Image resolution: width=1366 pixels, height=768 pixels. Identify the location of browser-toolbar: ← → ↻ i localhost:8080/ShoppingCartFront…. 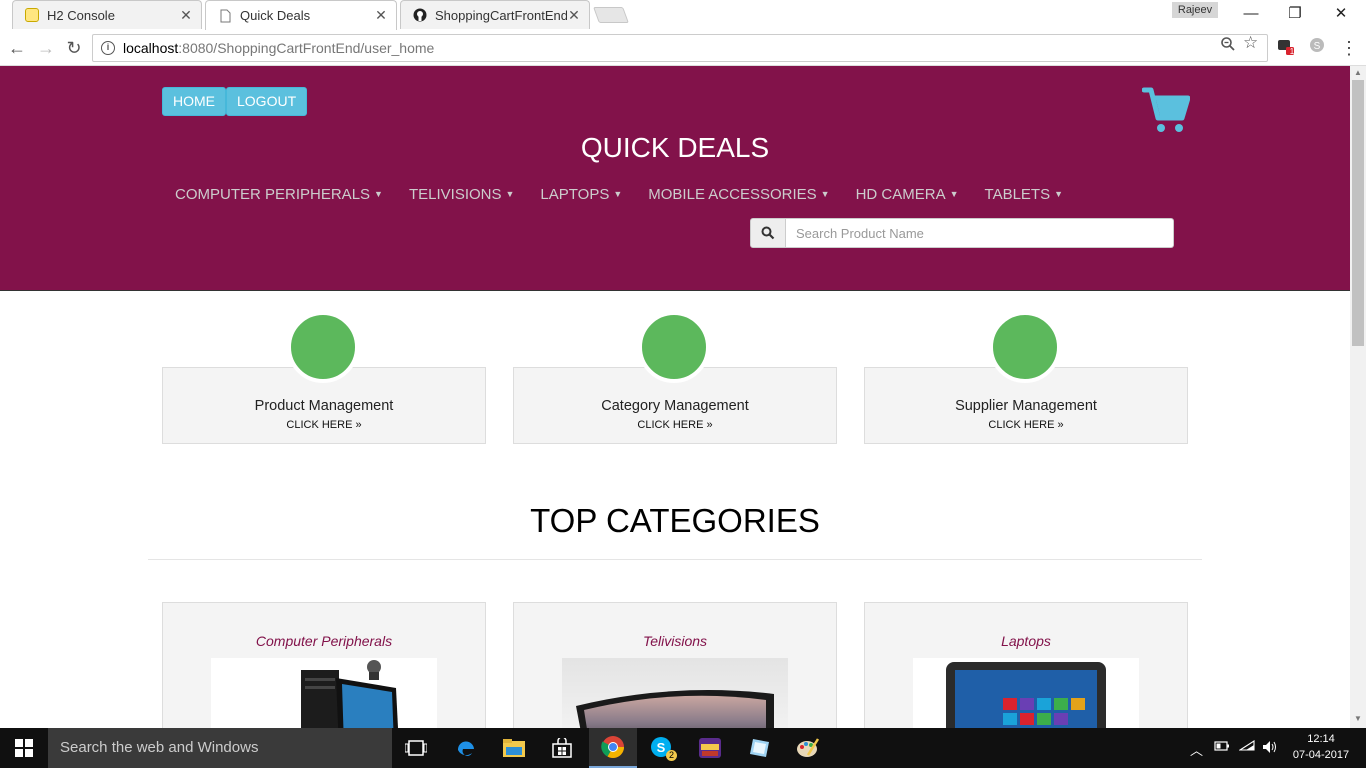
(683, 48).